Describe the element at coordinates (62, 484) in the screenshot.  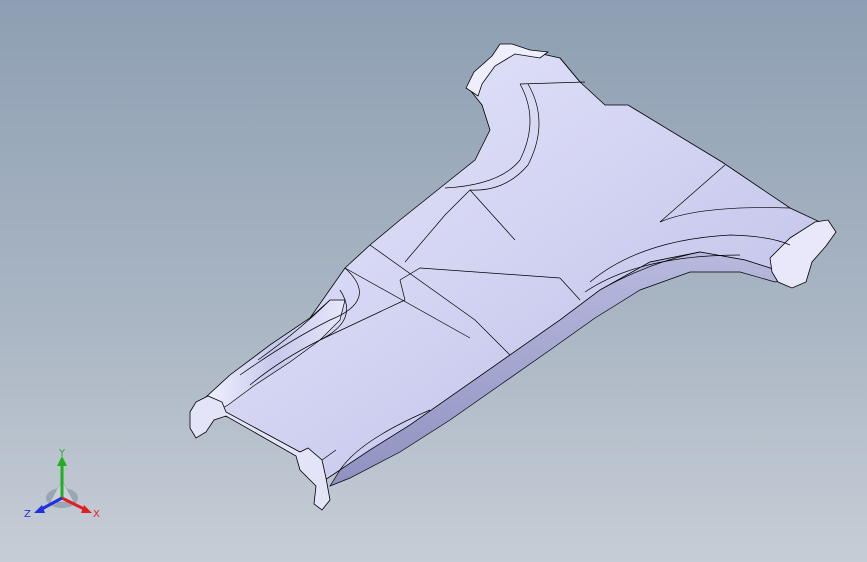
I see `coordinate-triad: Y X Z` at that location.